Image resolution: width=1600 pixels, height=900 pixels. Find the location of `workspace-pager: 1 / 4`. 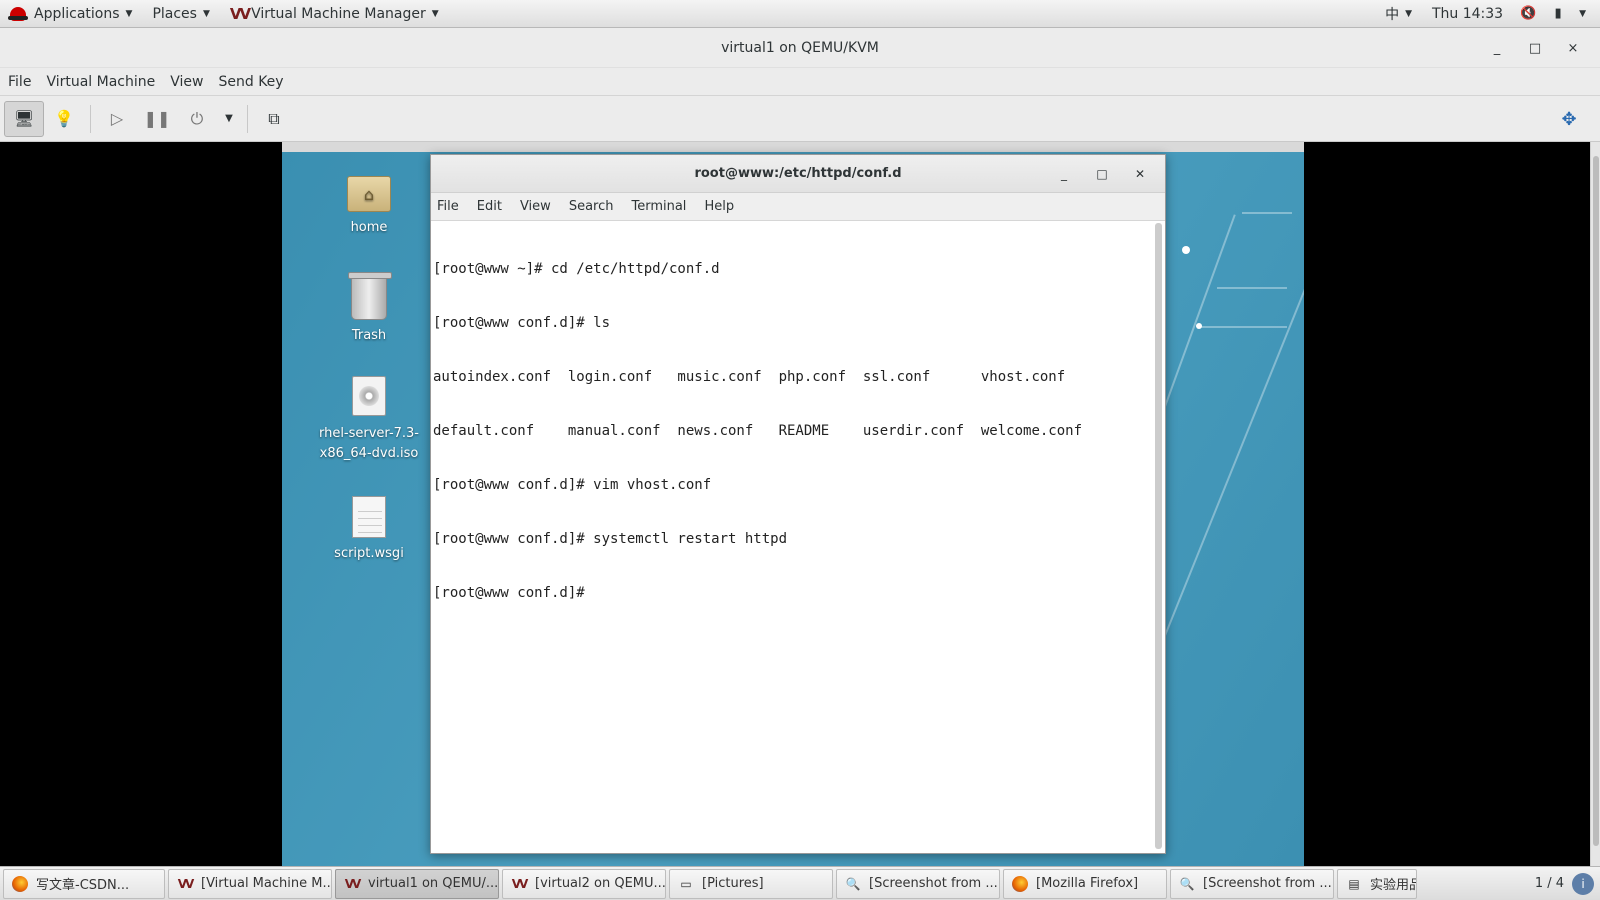

workspace-pager: 1 / 4 is located at coordinates (1549, 883).